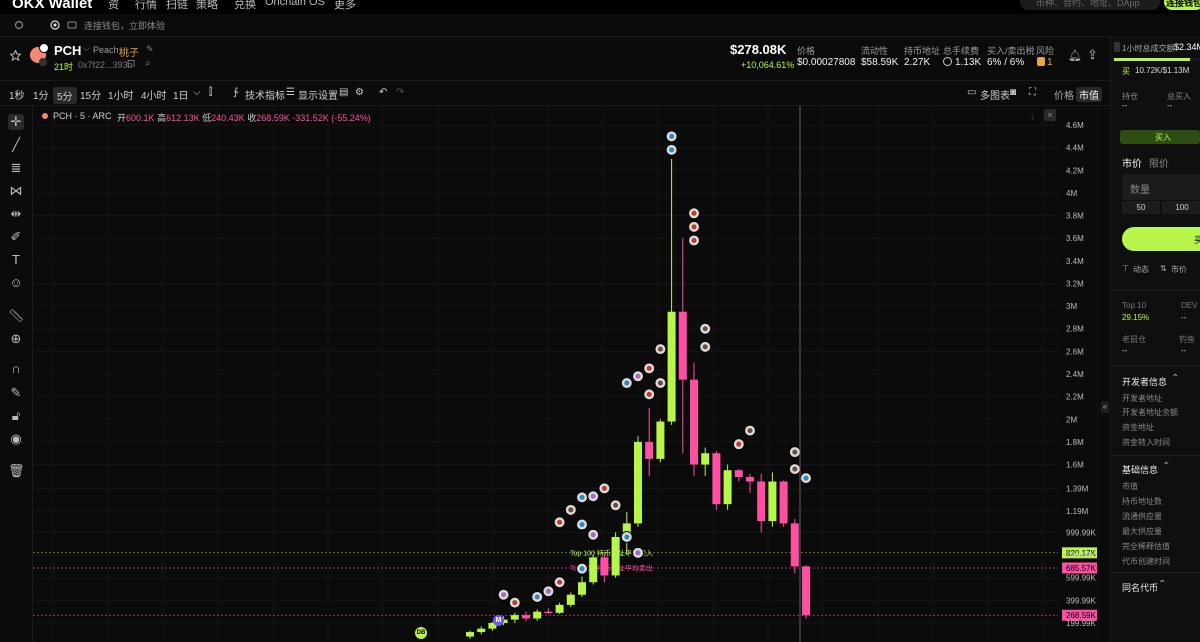 This screenshot has width=1200, height=642. I want to click on price-toggle: 价格, so click(1064, 94).